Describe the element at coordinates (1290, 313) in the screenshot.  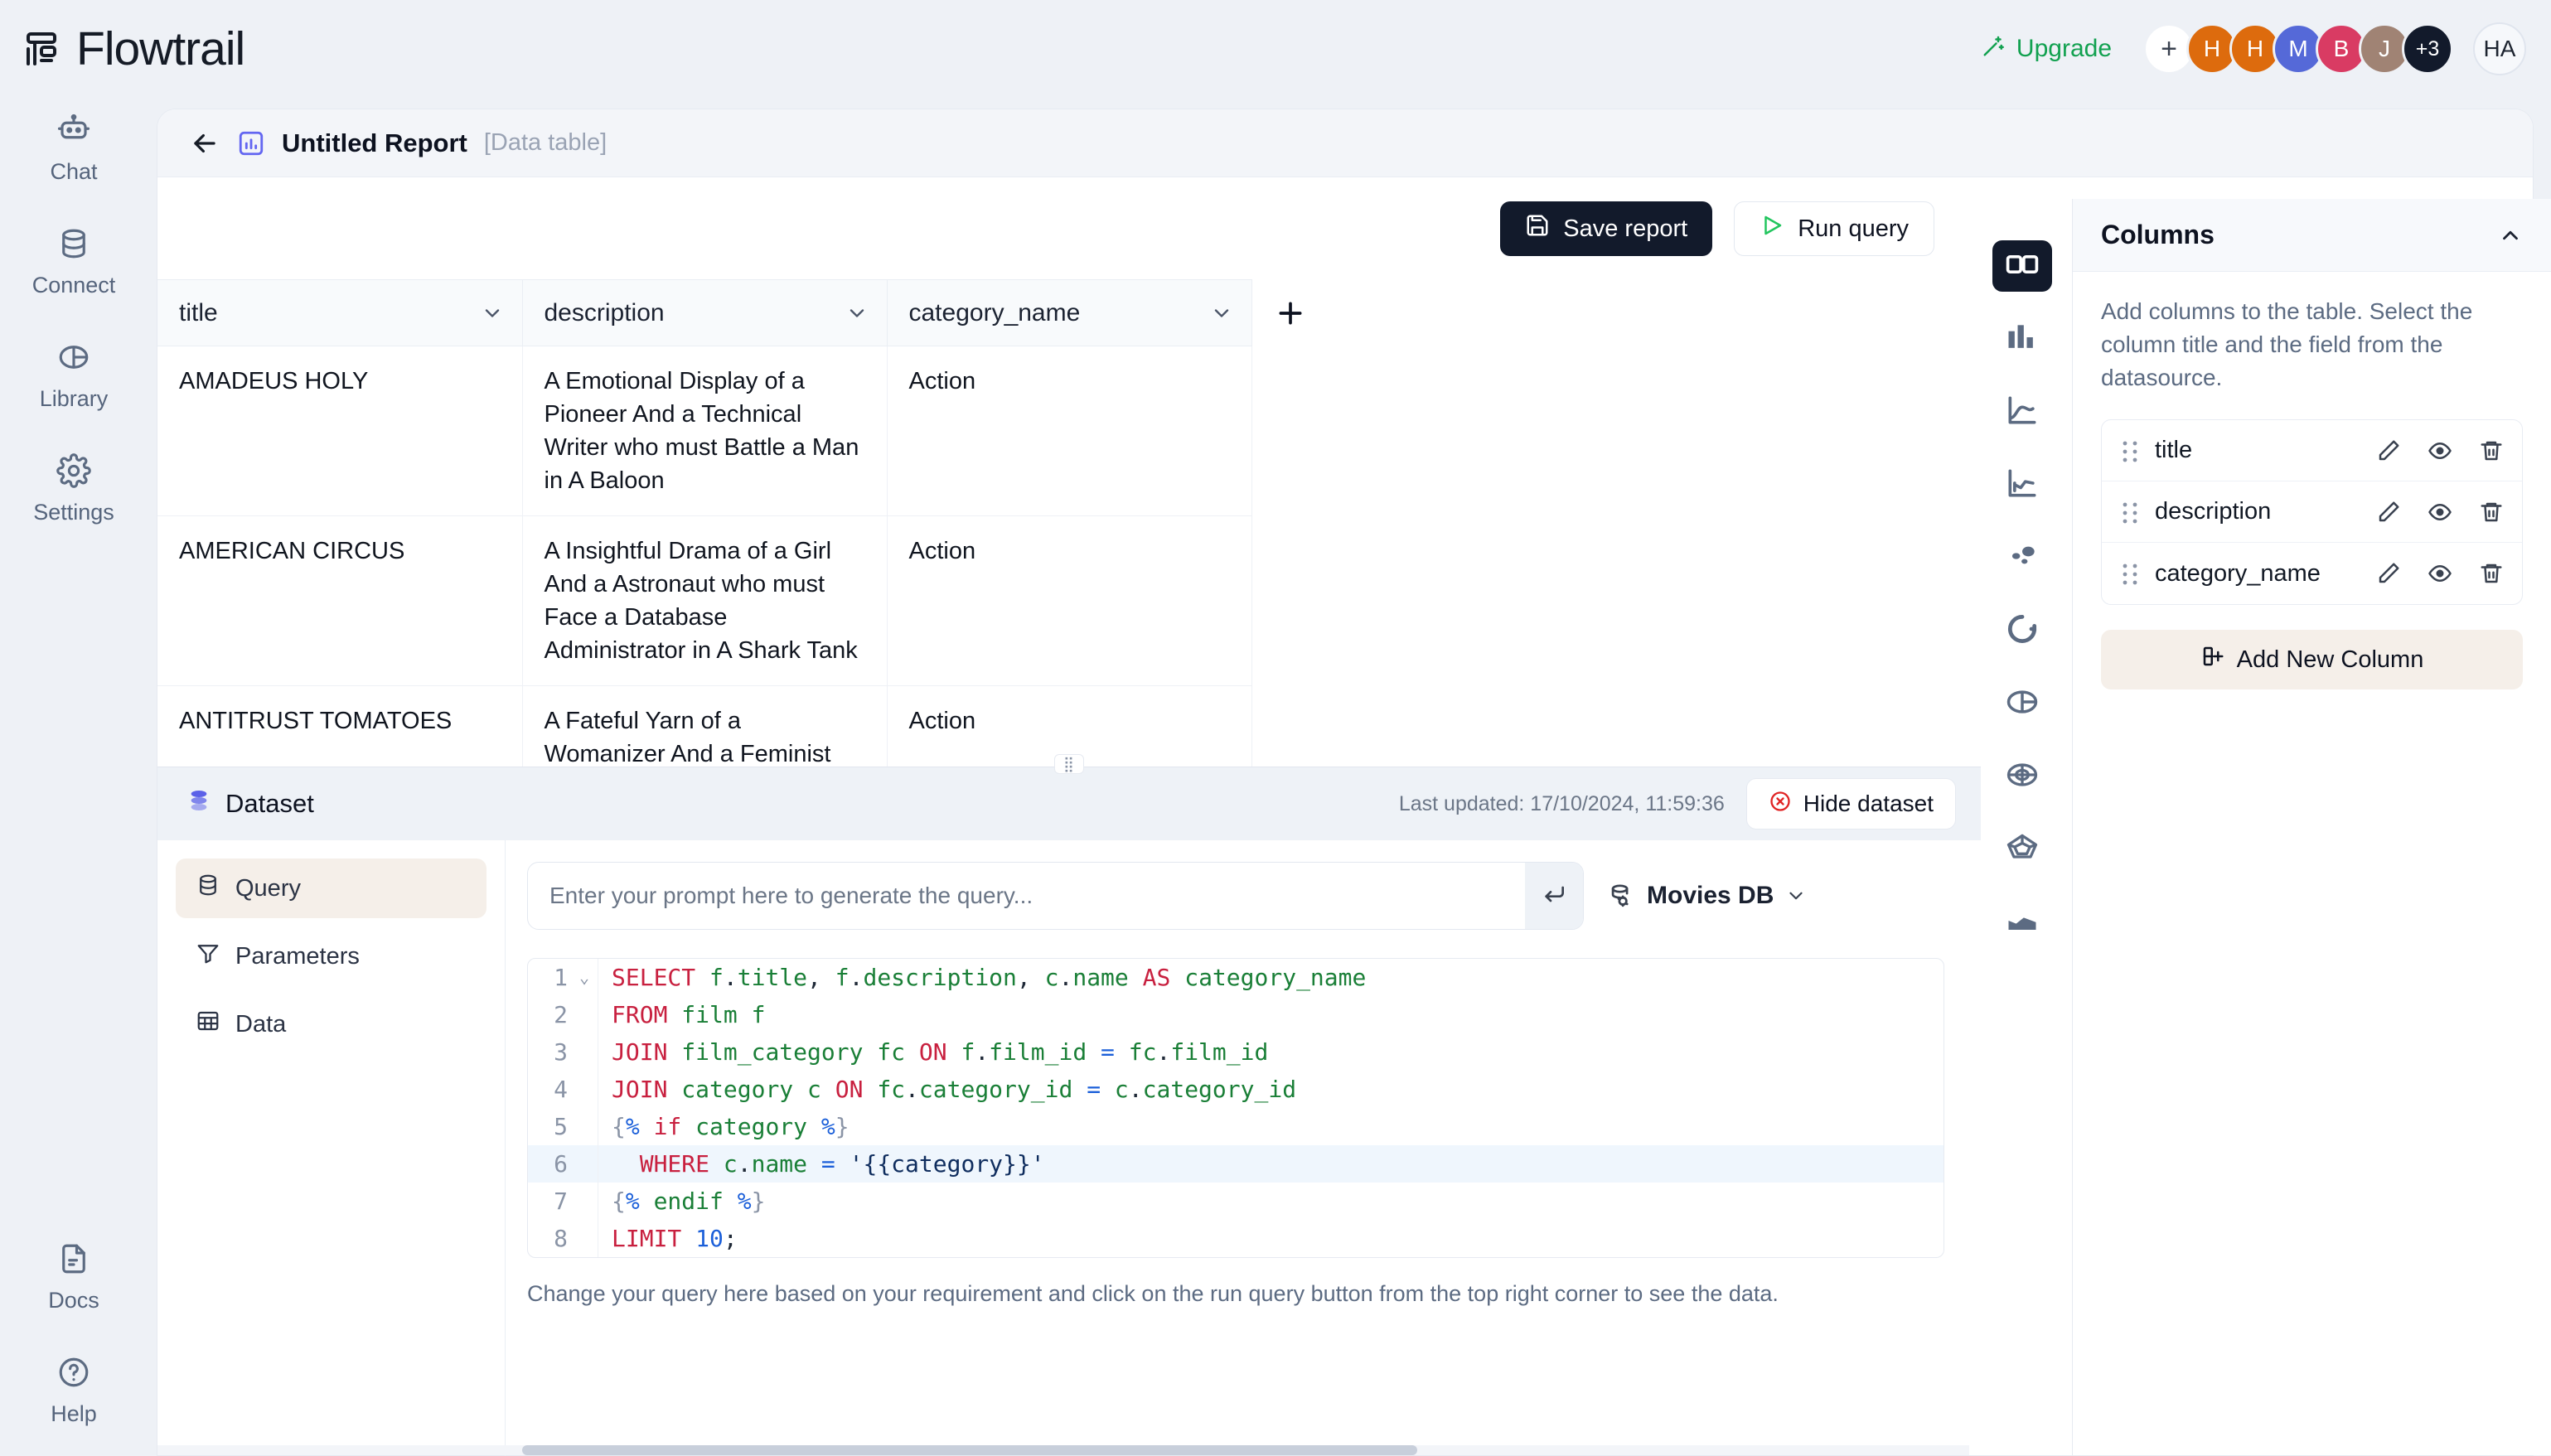
I see `plus-icon` at that location.